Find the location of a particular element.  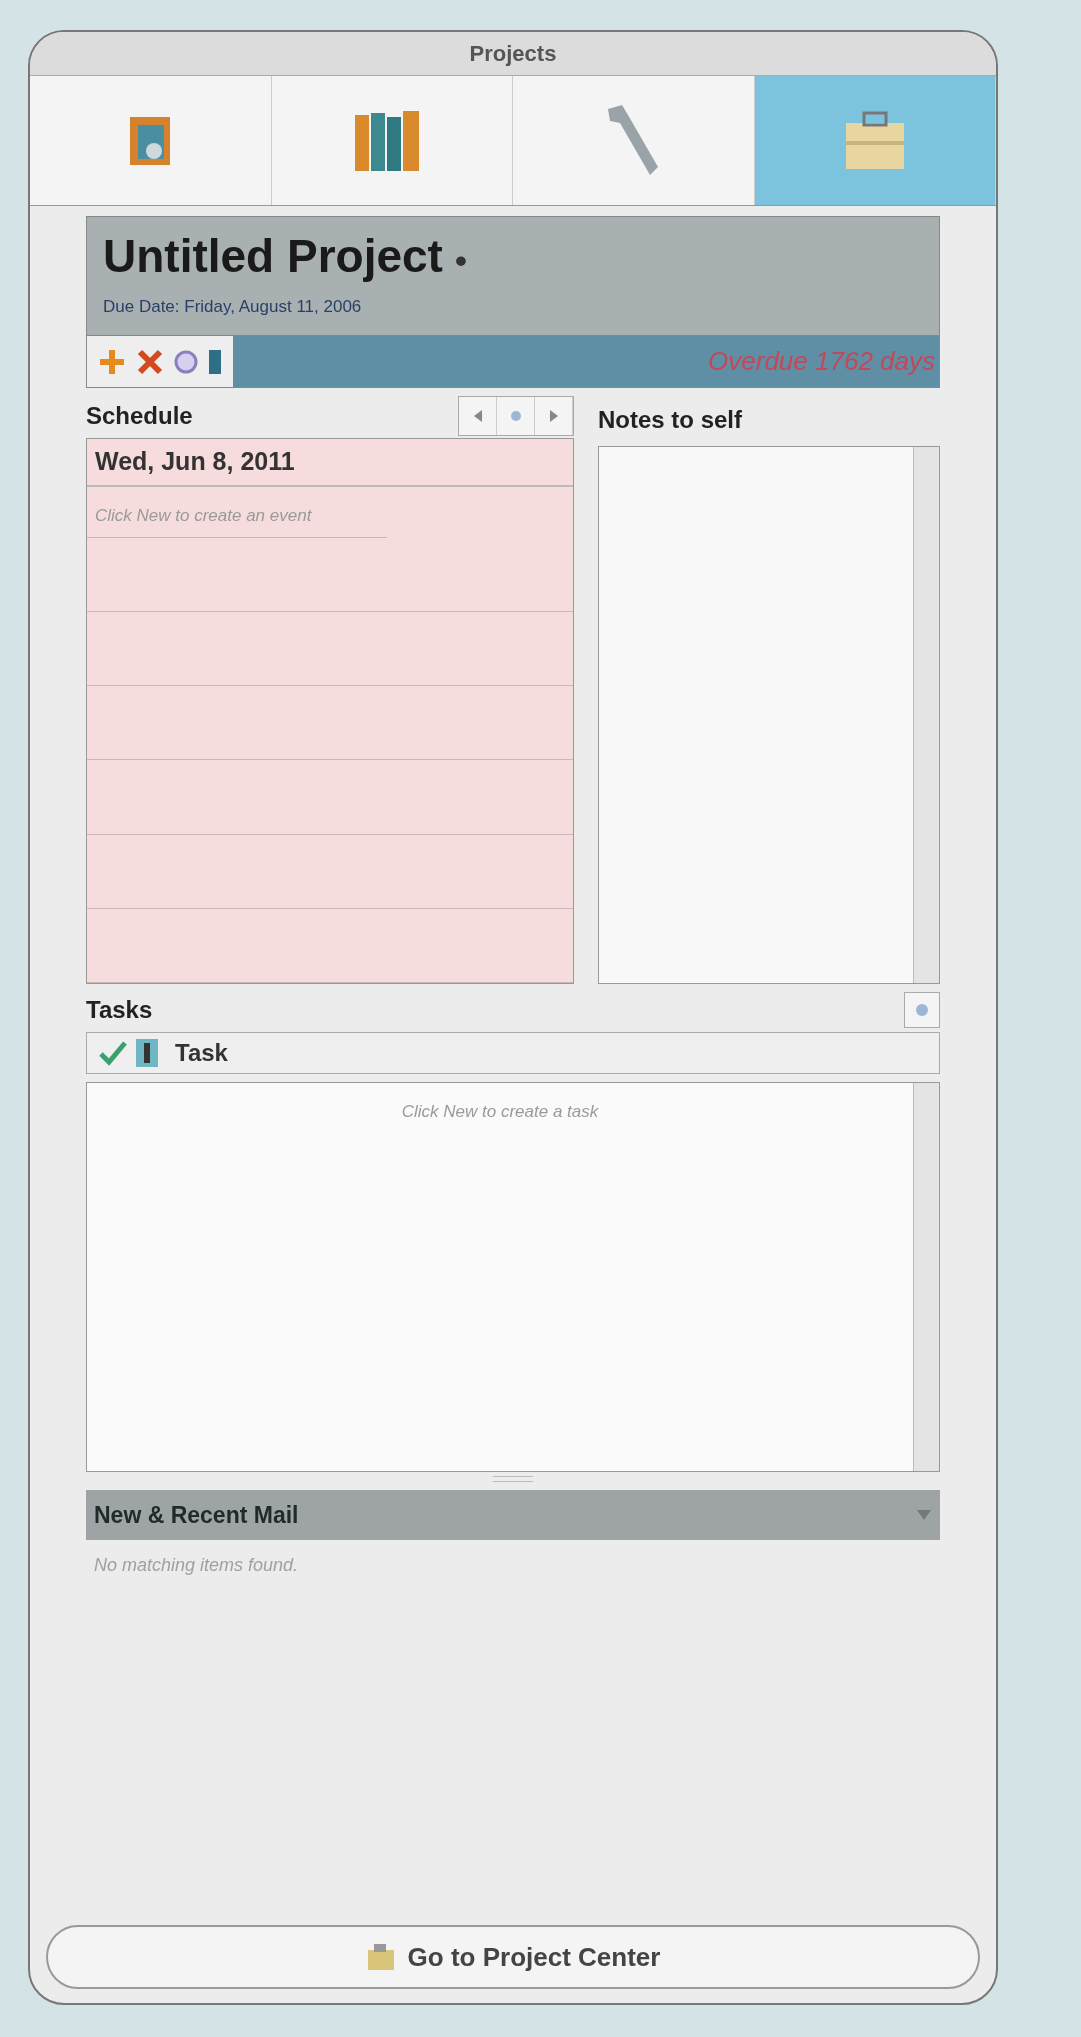

column-header: Task is located at coordinates (201, 1053).